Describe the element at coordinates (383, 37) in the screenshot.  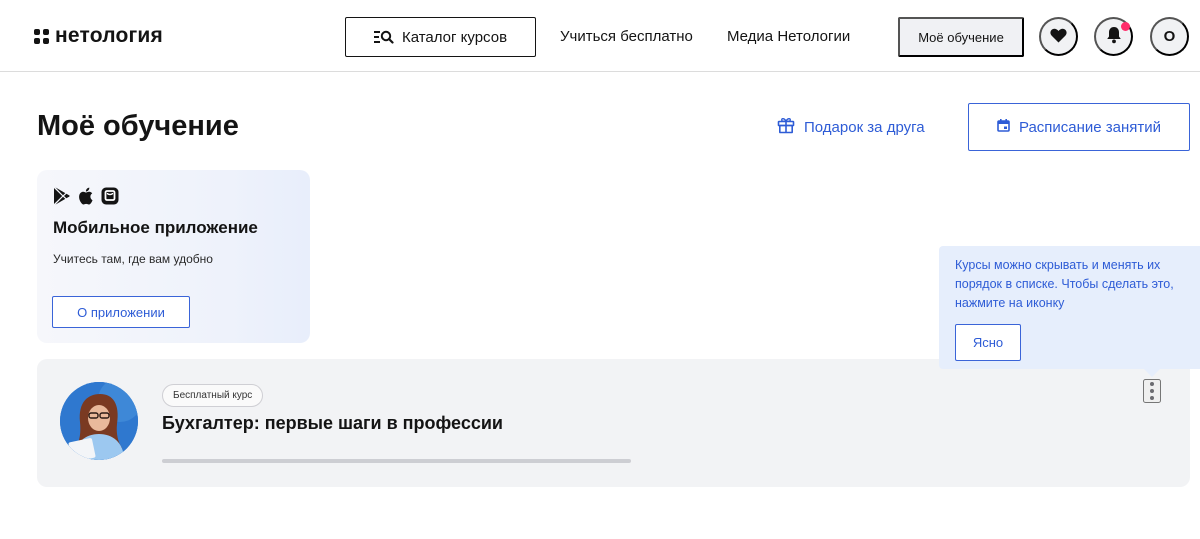
I see `catalog-search-icon` at that location.